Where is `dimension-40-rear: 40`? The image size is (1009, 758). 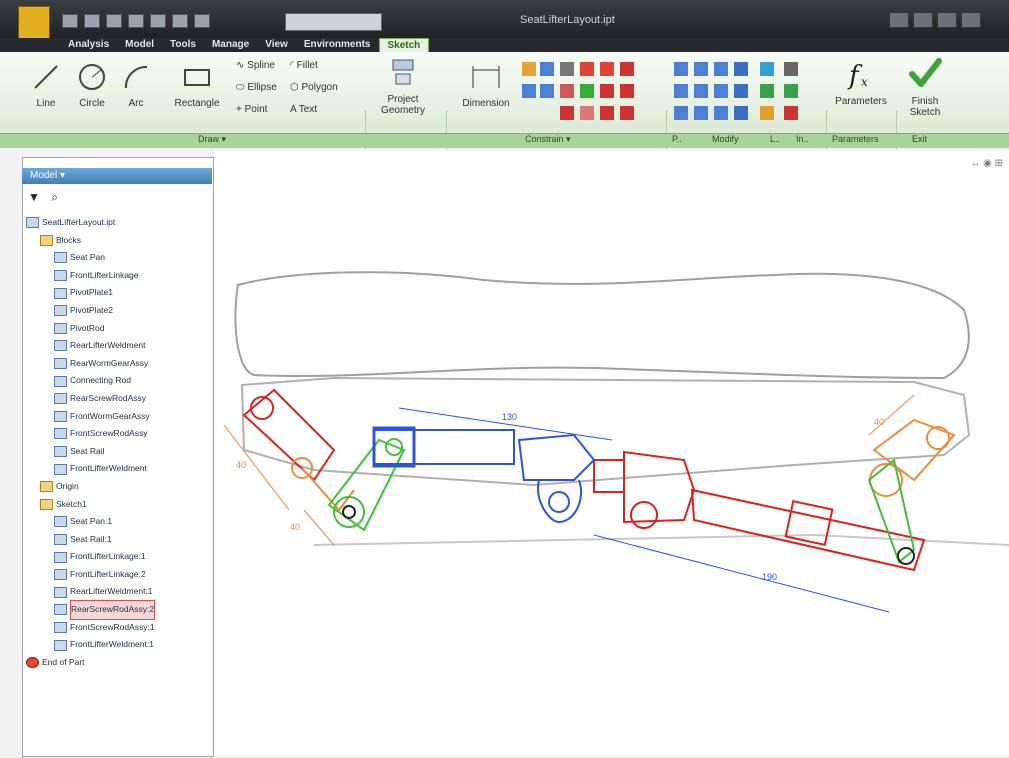 dimension-40-rear: 40 is located at coordinates (891, 415).